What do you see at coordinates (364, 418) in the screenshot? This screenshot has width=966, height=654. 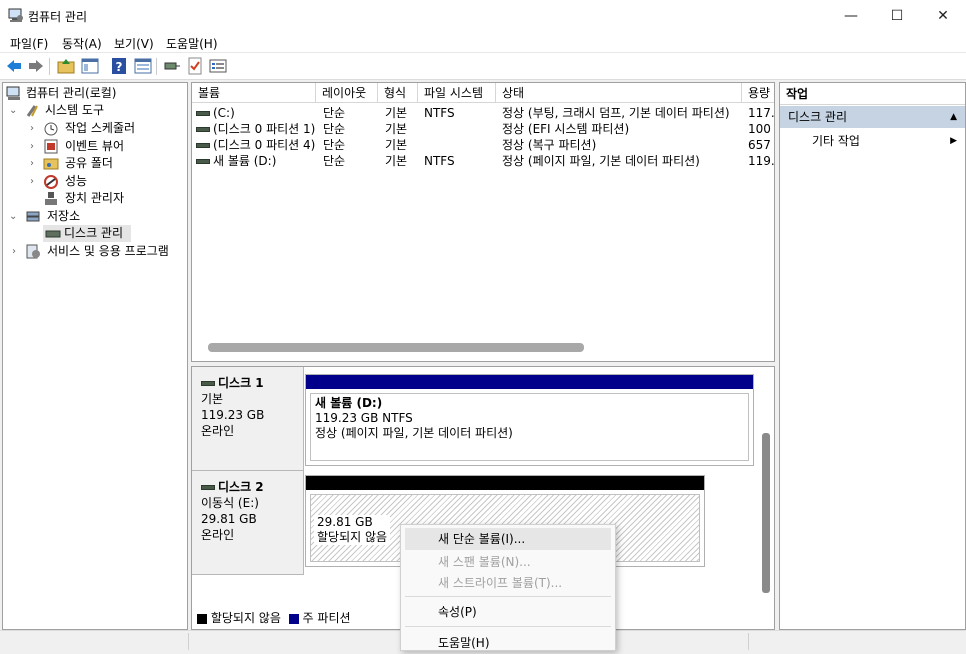 I see `partition-size: 119.23 GB NTFS` at bounding box center [364, 418].